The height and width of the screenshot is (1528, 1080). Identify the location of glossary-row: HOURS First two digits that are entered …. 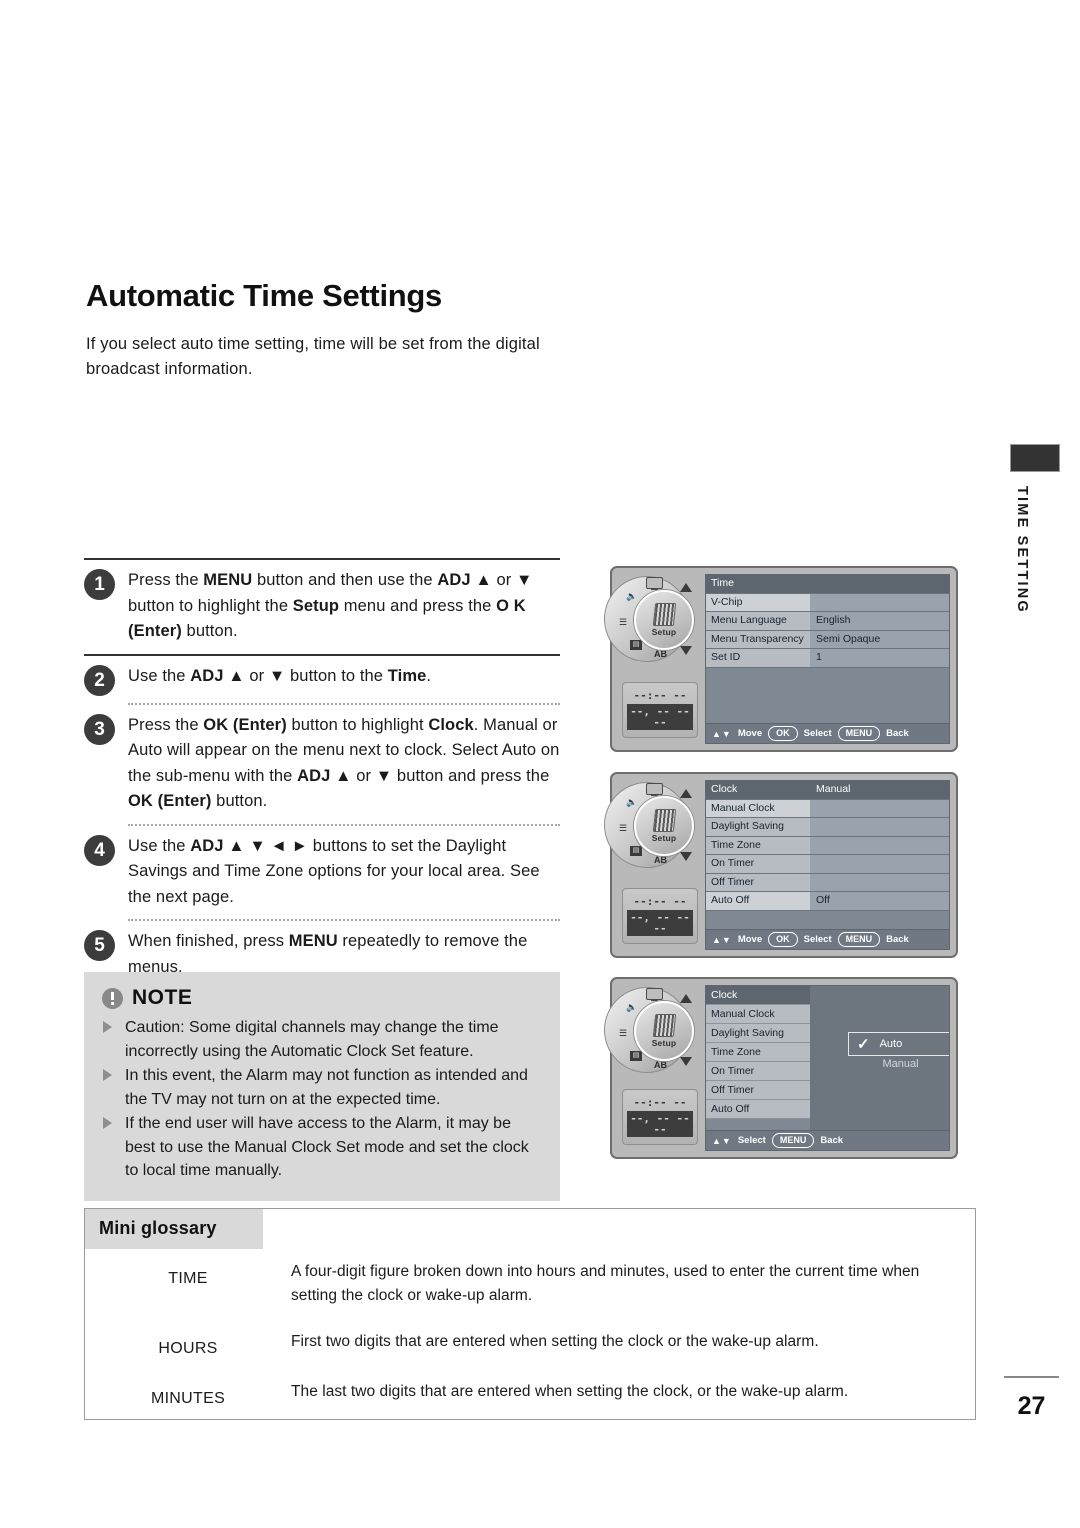
(530, 1344).